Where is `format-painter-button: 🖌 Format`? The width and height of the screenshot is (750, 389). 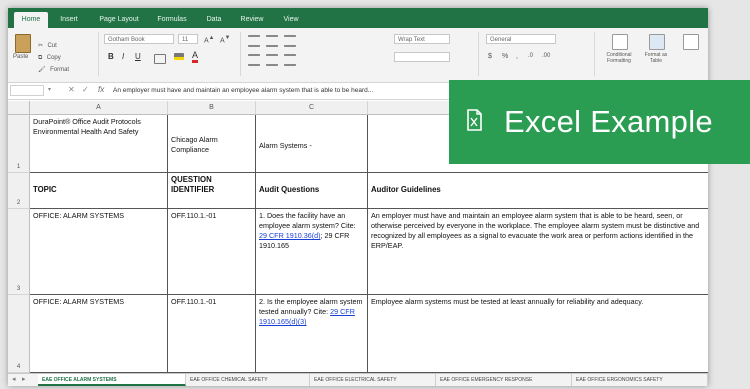
format-painter-button: 🖌 Format is located at coordinates (53, 67).